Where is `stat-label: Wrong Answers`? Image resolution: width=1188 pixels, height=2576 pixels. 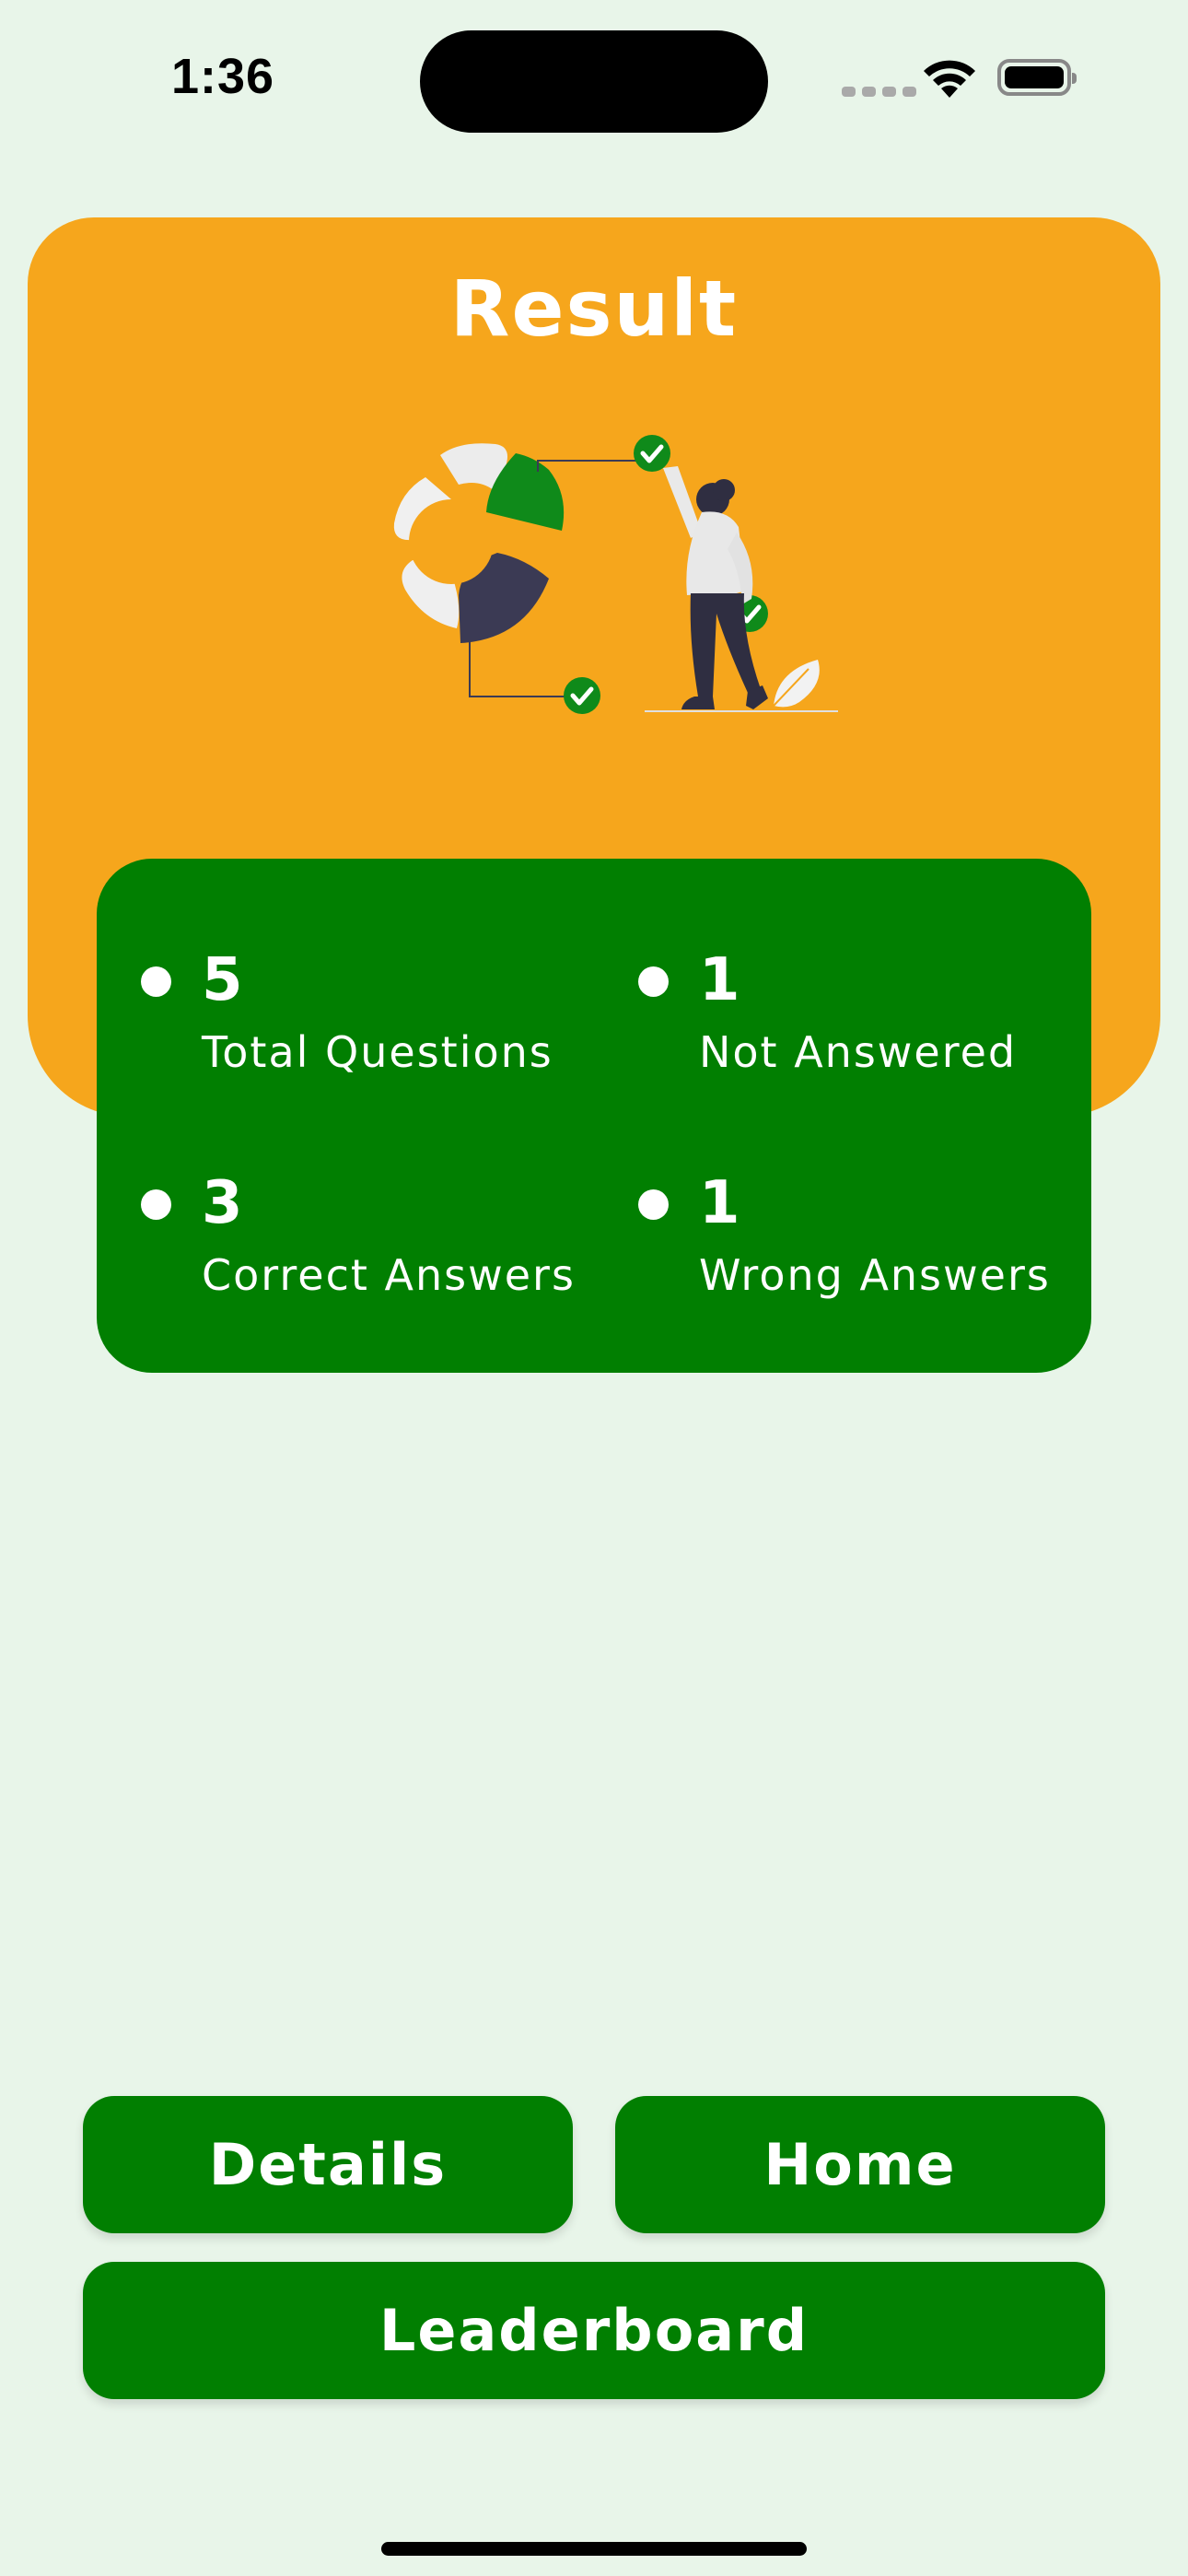 stat-label: Wrong Answers is located at coordinates (875, 1275).